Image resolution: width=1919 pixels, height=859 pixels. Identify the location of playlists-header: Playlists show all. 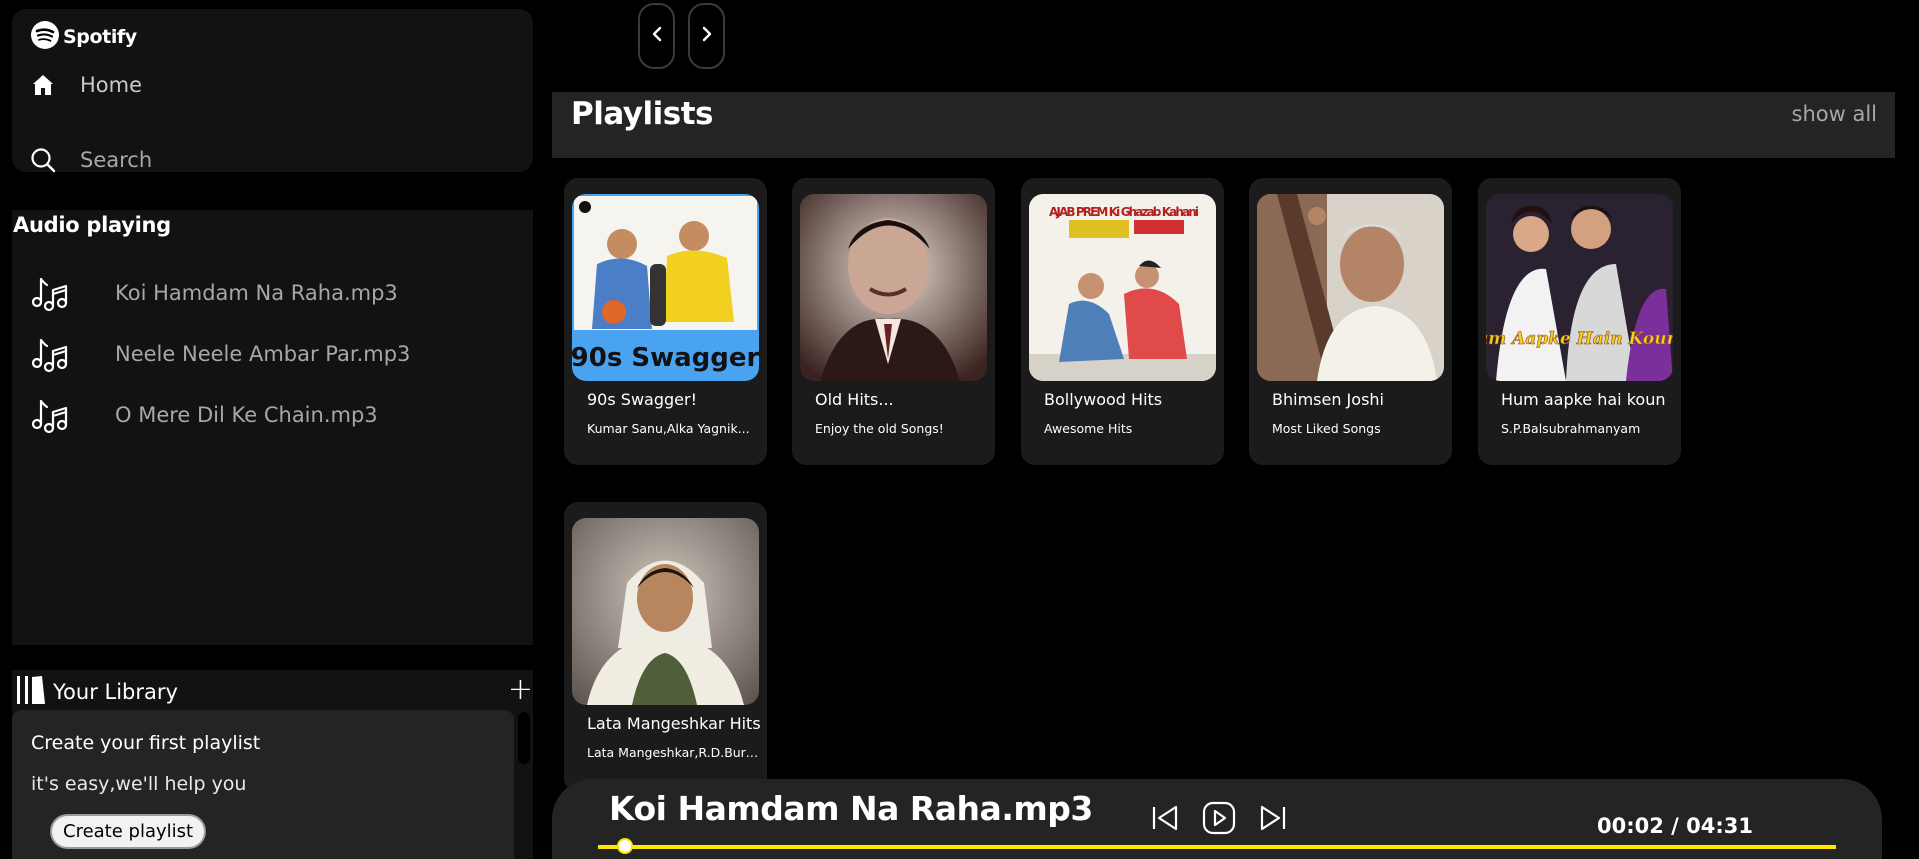
(1223, 125).